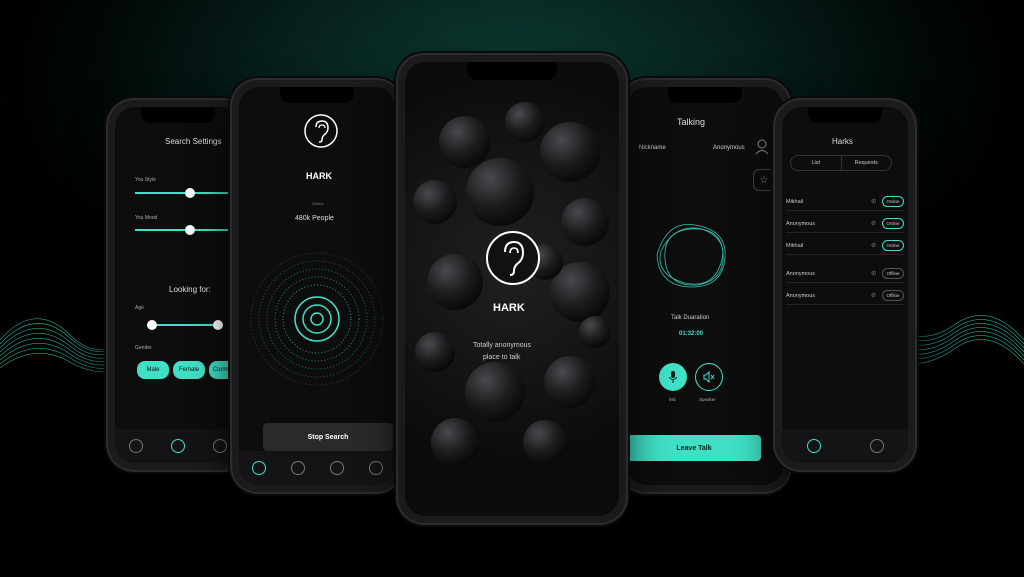  I want to click on speaker-button, so click(709, 377).